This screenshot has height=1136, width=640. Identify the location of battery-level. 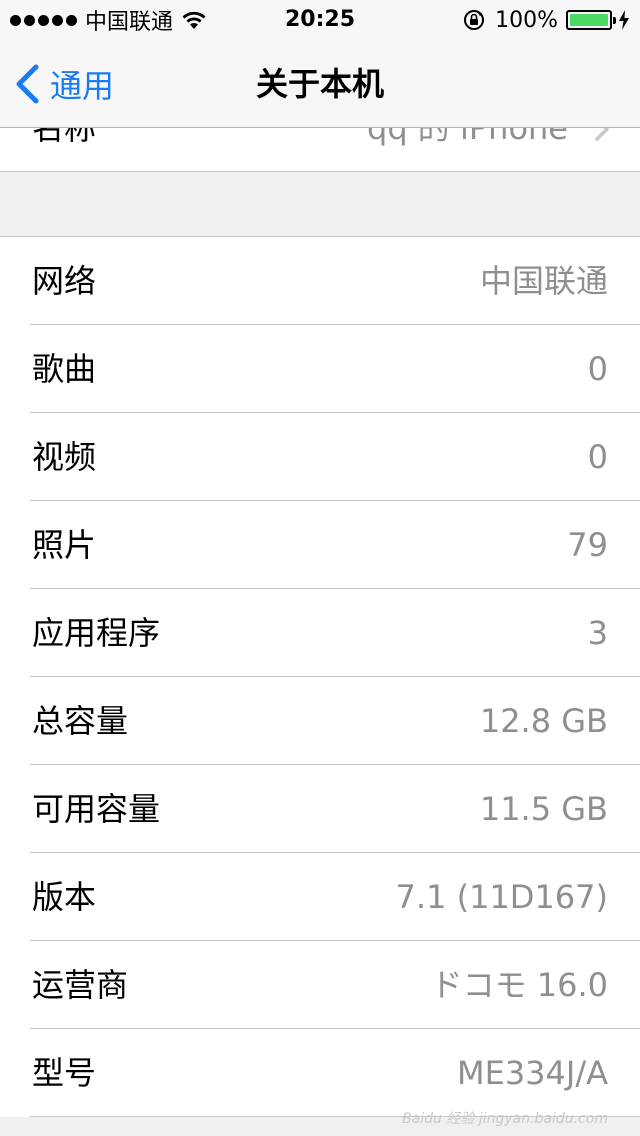
(589, 20).